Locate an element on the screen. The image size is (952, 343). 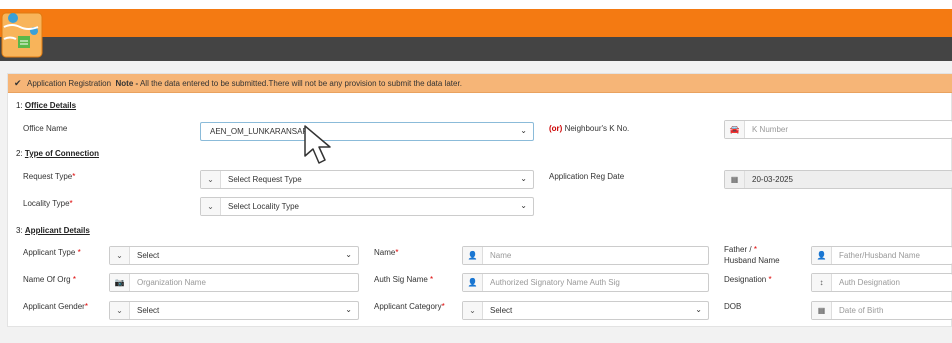
camera-icon: 📷 is located at coordinates (120, 282).